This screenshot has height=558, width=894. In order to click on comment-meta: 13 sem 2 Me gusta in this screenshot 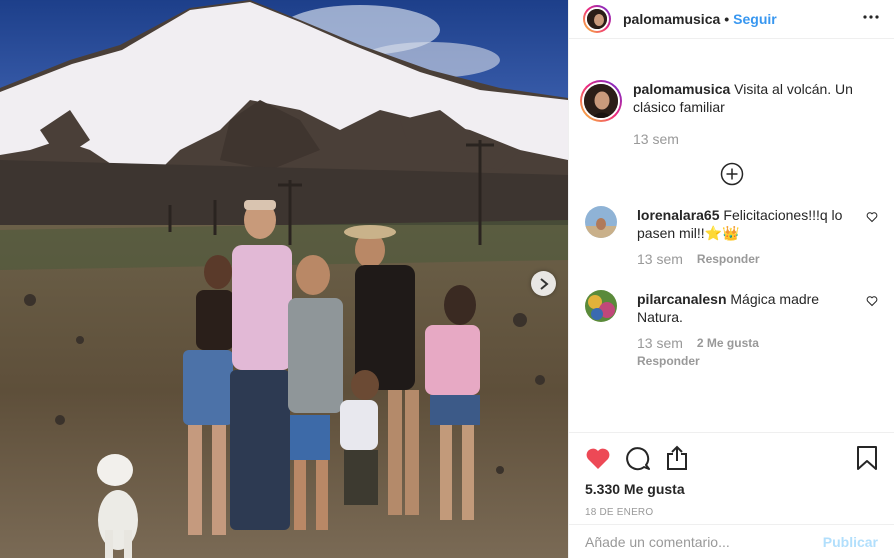, I will do `click(750, 343)`.